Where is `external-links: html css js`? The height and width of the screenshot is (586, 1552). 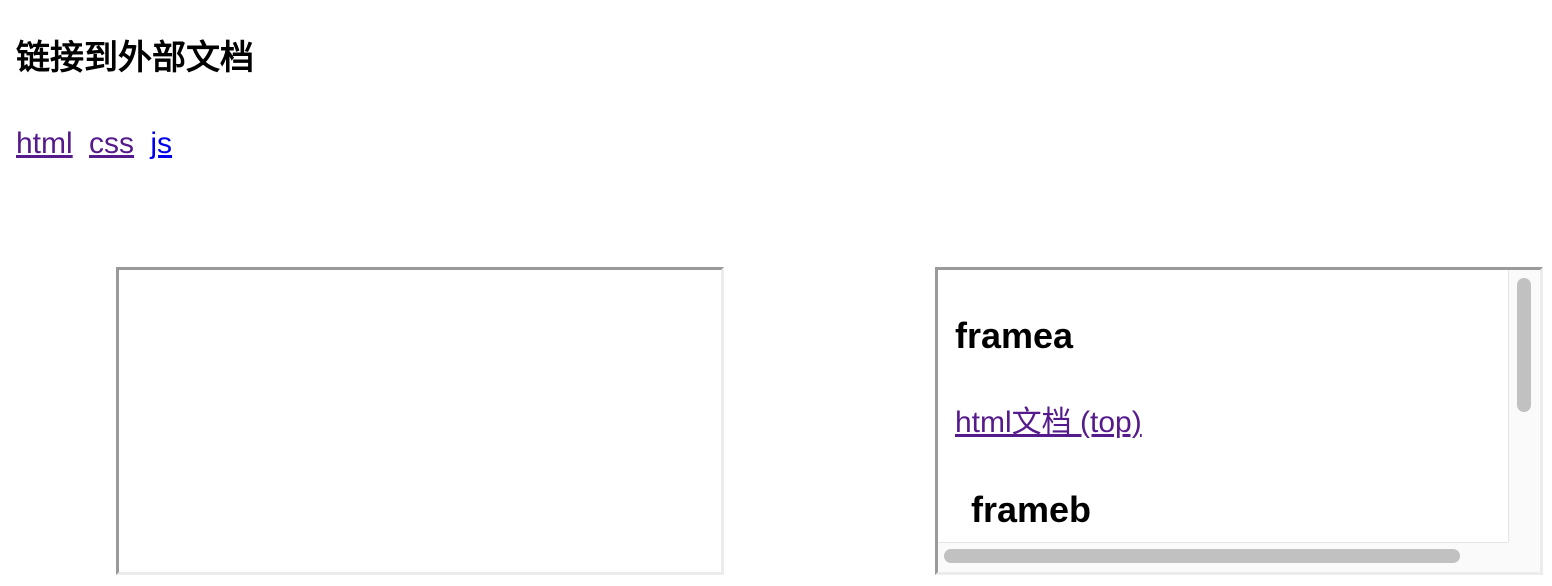 external-links: html css js is located at coordinates (98, 144).